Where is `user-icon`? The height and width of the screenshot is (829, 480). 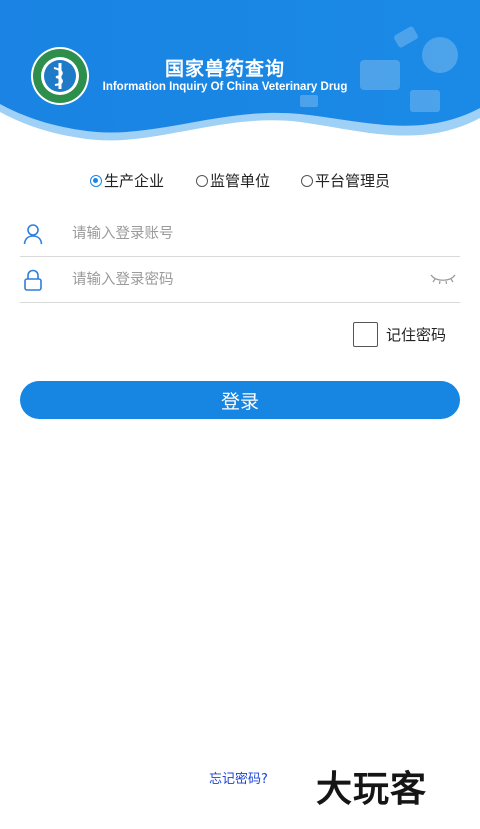 user-icon is located at coordinates (33, 234).